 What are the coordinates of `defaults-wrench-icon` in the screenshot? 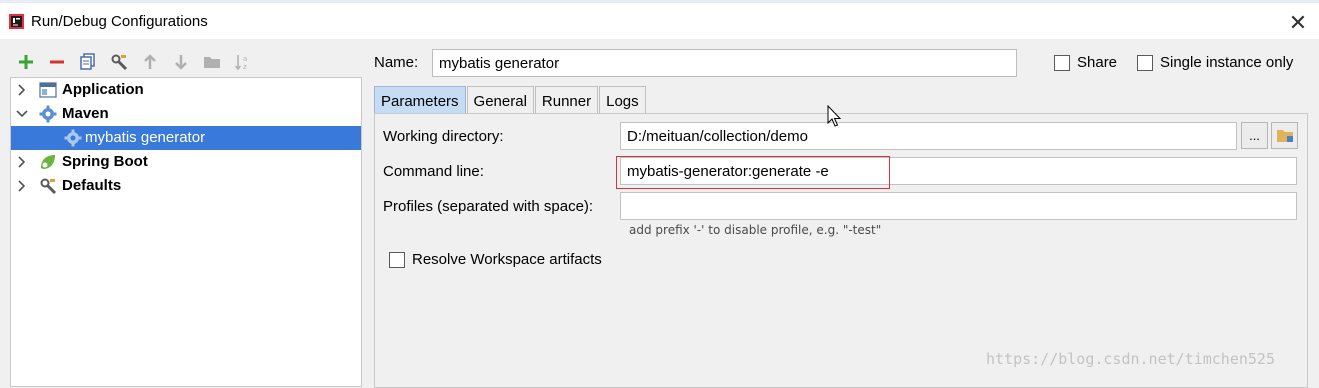 It's located at (48, 186).